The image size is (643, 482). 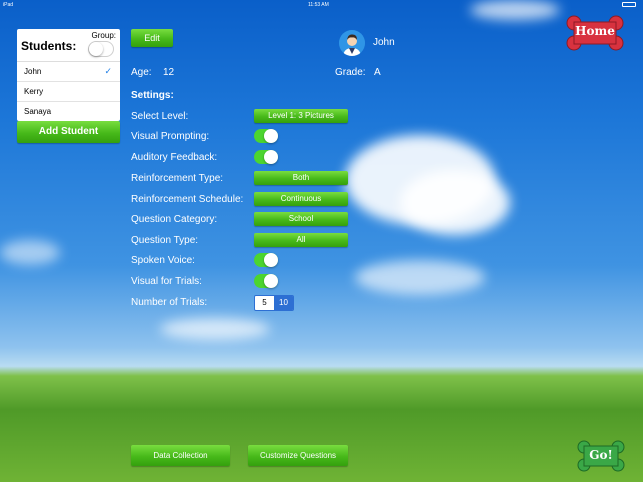 What do you see at coordinates (101, 49) in the screenshot?
I see `group-toggle` at bounding box center [101, 49].